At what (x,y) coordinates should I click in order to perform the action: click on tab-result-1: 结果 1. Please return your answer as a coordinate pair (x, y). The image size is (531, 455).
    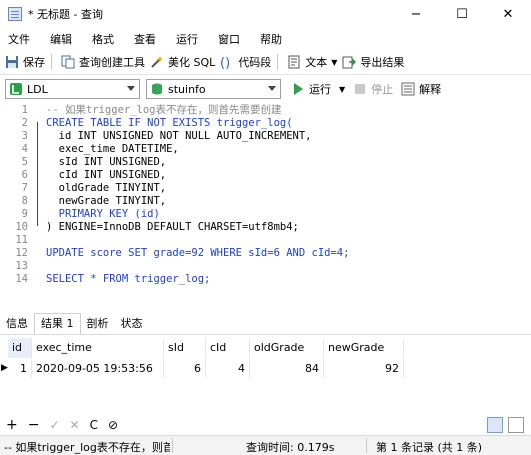
    Looking at the image, I should click on (57, 323).